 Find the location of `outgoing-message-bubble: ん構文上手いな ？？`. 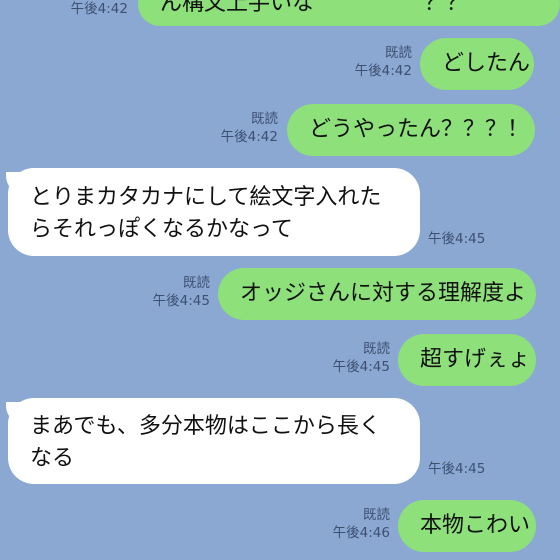

outgoing-message-bubble: ん構文上手いな ？？ is located at coordinates (349, 13).